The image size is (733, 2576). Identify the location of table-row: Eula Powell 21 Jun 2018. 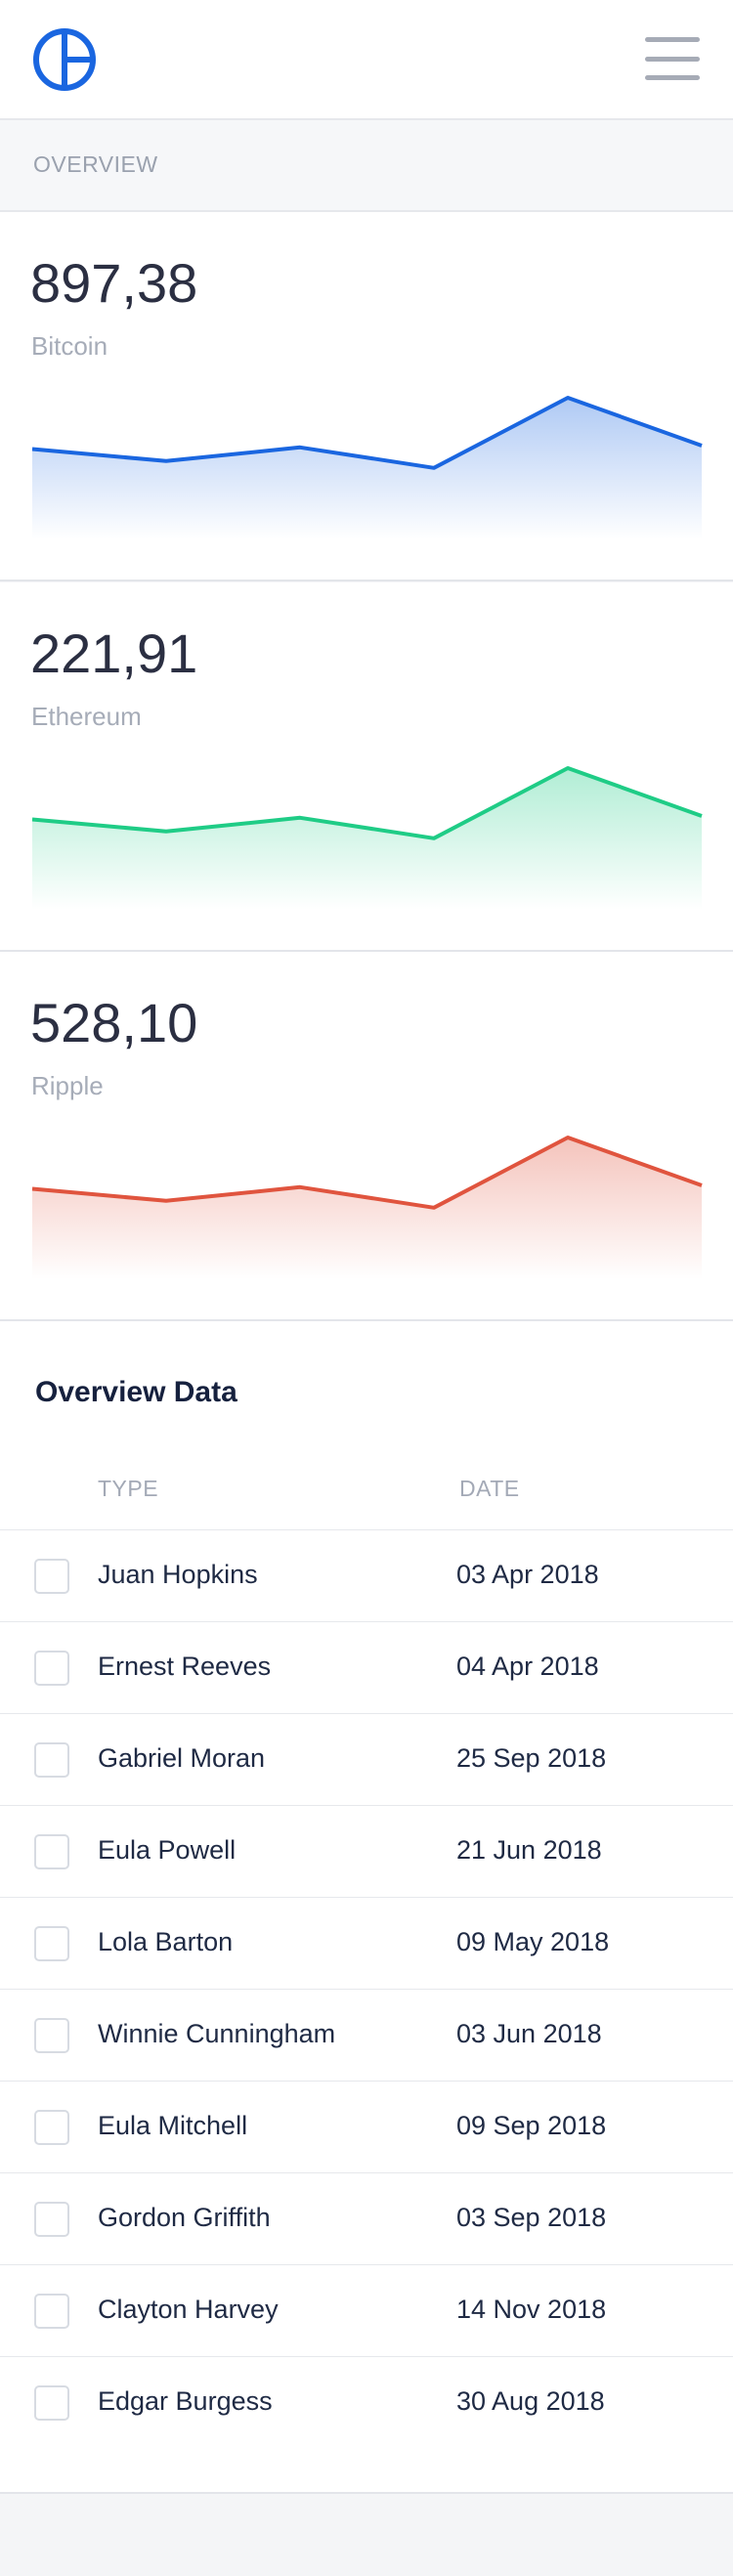
(366, 1852).